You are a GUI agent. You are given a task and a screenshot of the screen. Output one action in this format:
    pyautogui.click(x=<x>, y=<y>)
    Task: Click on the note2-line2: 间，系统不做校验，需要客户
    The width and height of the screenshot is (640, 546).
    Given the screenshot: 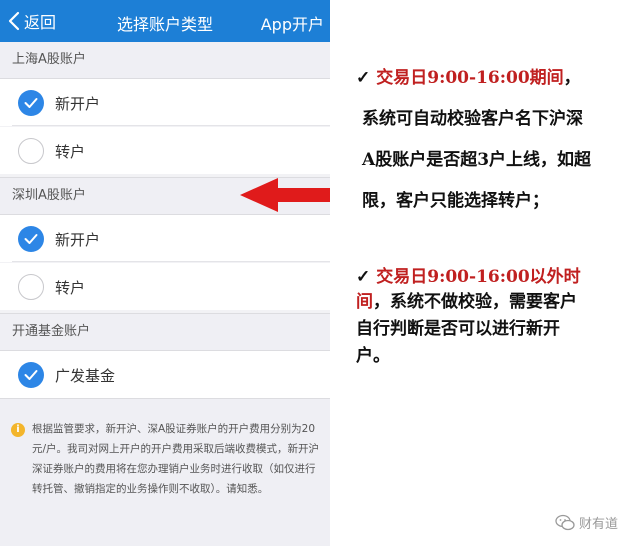 What is the action you would take?
    pyautogui.click(x=466, y=302)
    